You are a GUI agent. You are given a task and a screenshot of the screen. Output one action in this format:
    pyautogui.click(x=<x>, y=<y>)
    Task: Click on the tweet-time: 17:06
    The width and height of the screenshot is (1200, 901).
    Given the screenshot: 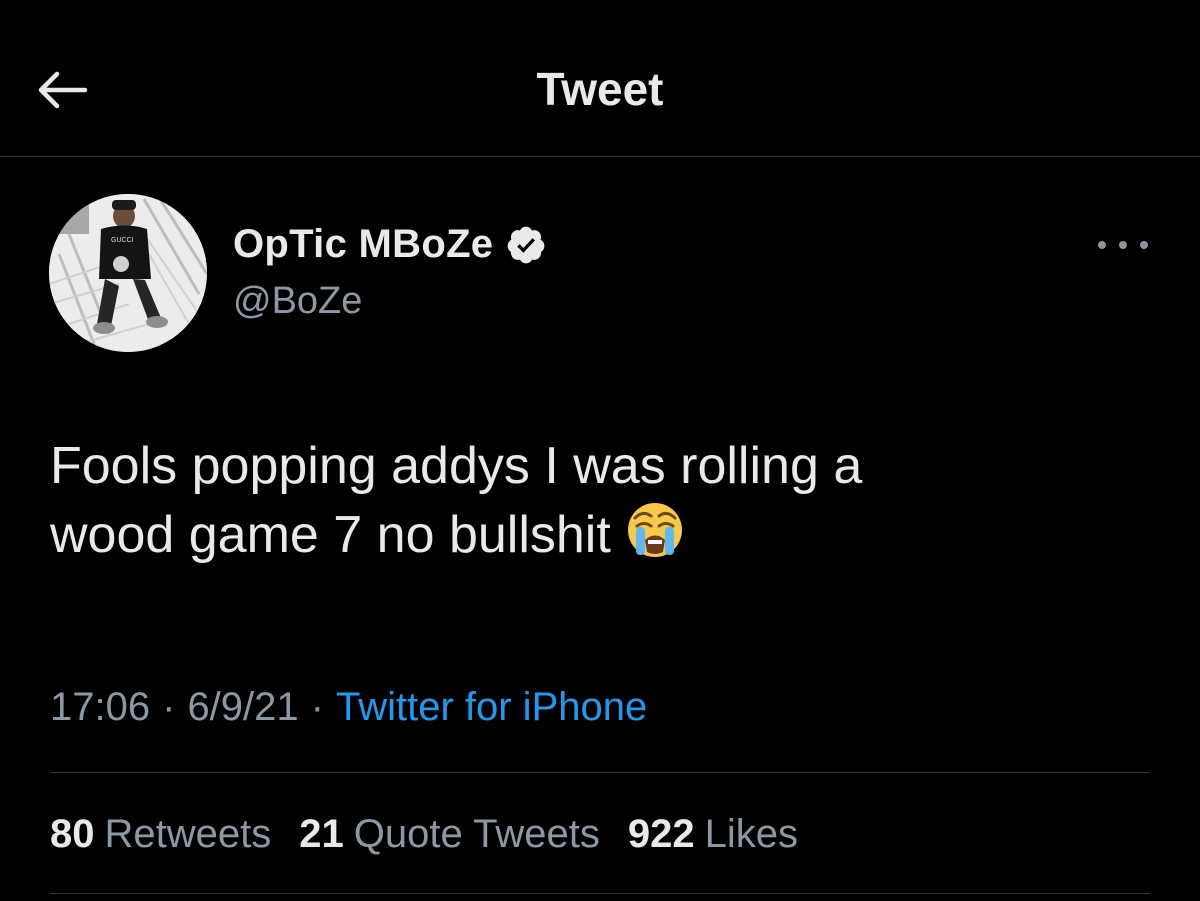 What is the action you would take?
    pyautogui.click(x=100, y=707)
    